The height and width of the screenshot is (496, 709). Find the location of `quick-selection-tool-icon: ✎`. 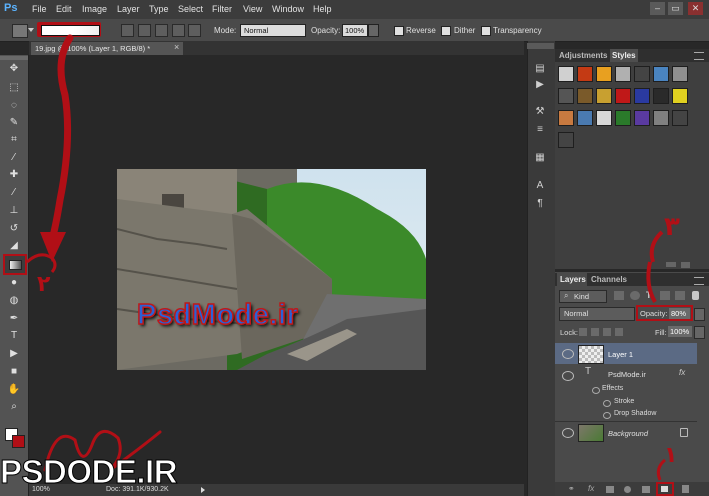

quick-selection-tool-icon: ✎ is located at coordinates (14, 123).